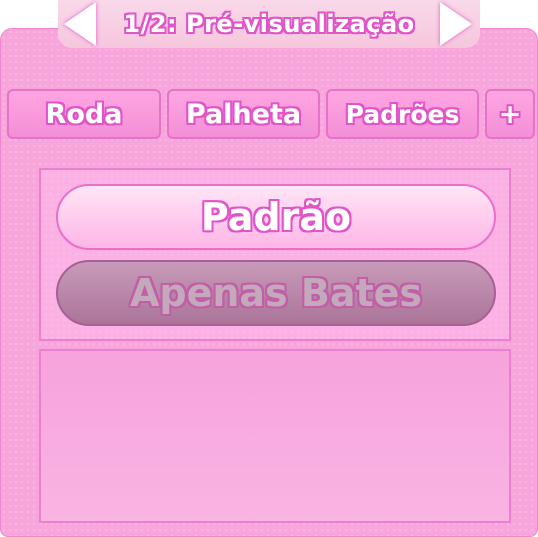 The image size is (538, 537). Describe the element at coordinates (243, 114) in the screenshot. I see `tab-palheta: Palheta` at that location.